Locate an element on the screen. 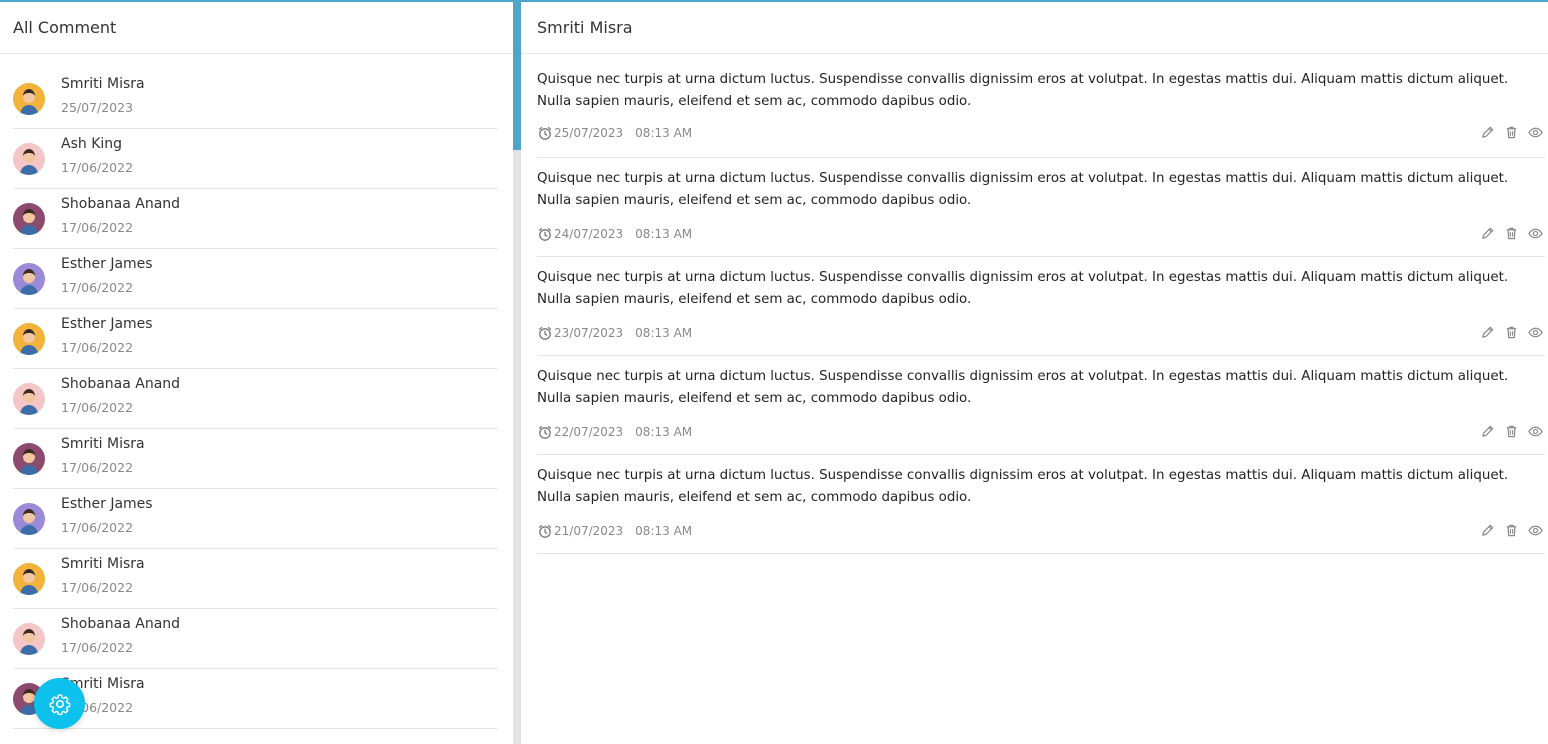  comment-date: 25/07/2023 is located at coordinates (589, 133).